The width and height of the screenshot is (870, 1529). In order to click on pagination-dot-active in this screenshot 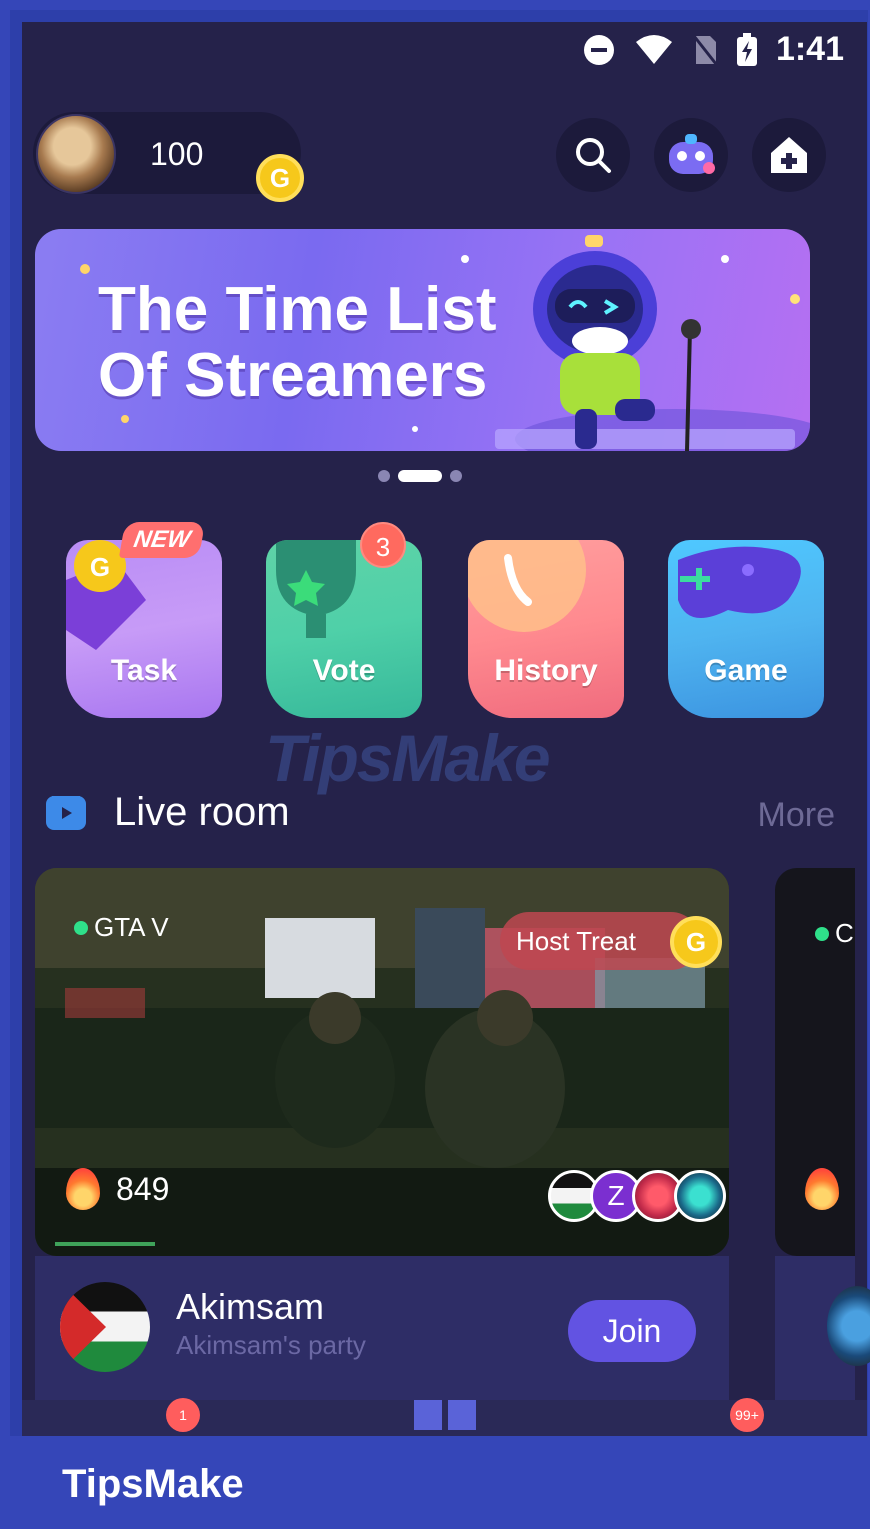, I will do `click(420, 476)`.